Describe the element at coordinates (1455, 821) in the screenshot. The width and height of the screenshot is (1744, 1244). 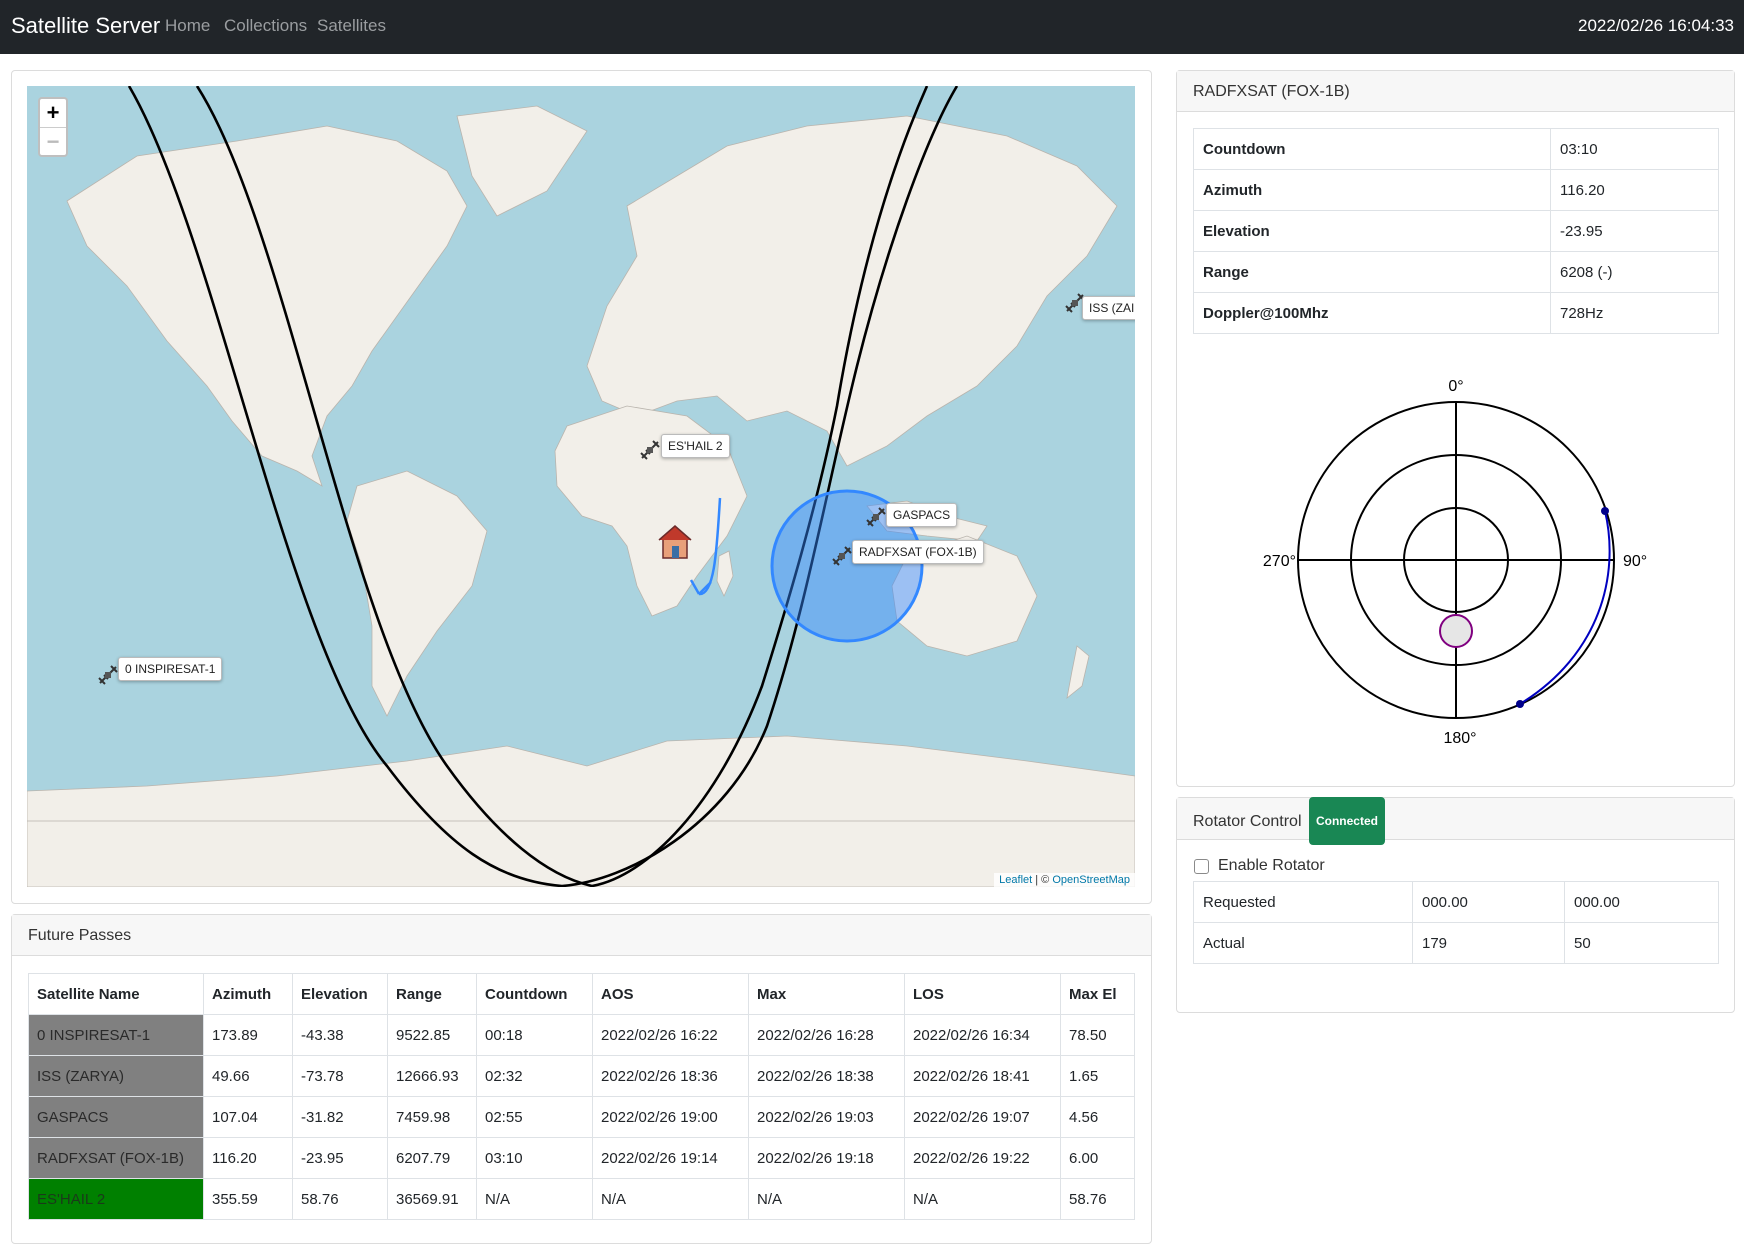
I see `rotator-header: Rotator Control Connected` at that location.